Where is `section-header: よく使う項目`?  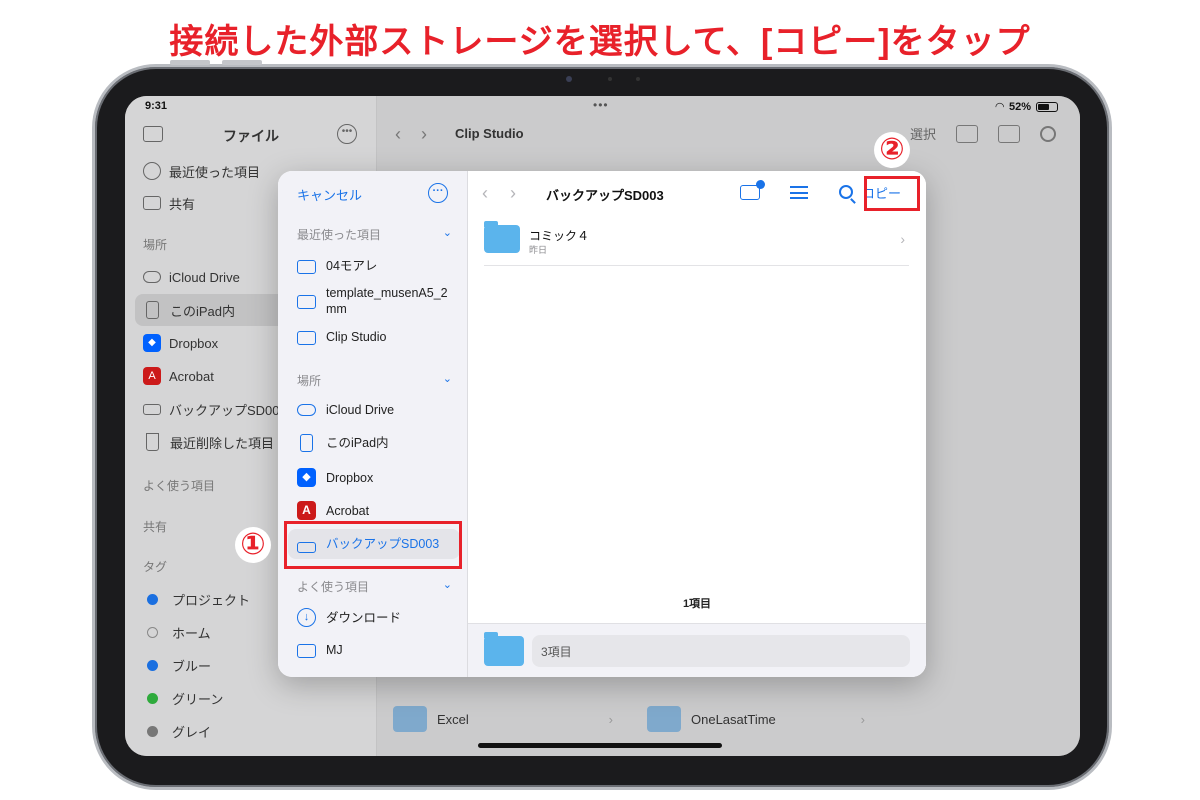
section-header: よく使う項目 is located at coordinates (179, 486).